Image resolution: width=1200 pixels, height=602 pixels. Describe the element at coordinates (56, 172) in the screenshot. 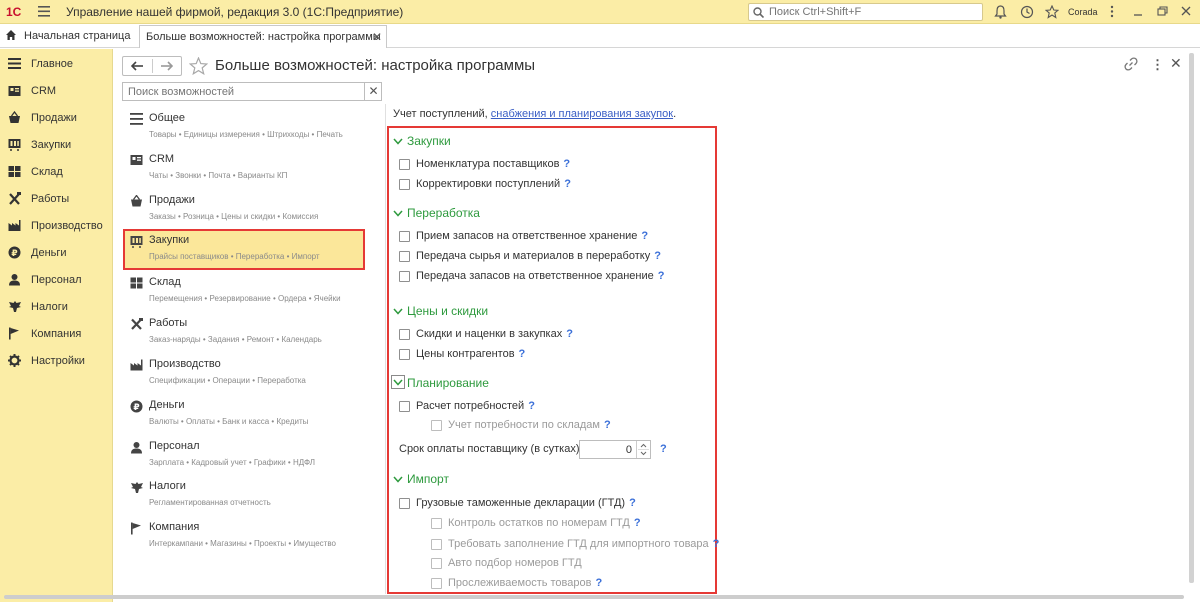

I see `sidebar-item-warehouse: Склад` at that location.